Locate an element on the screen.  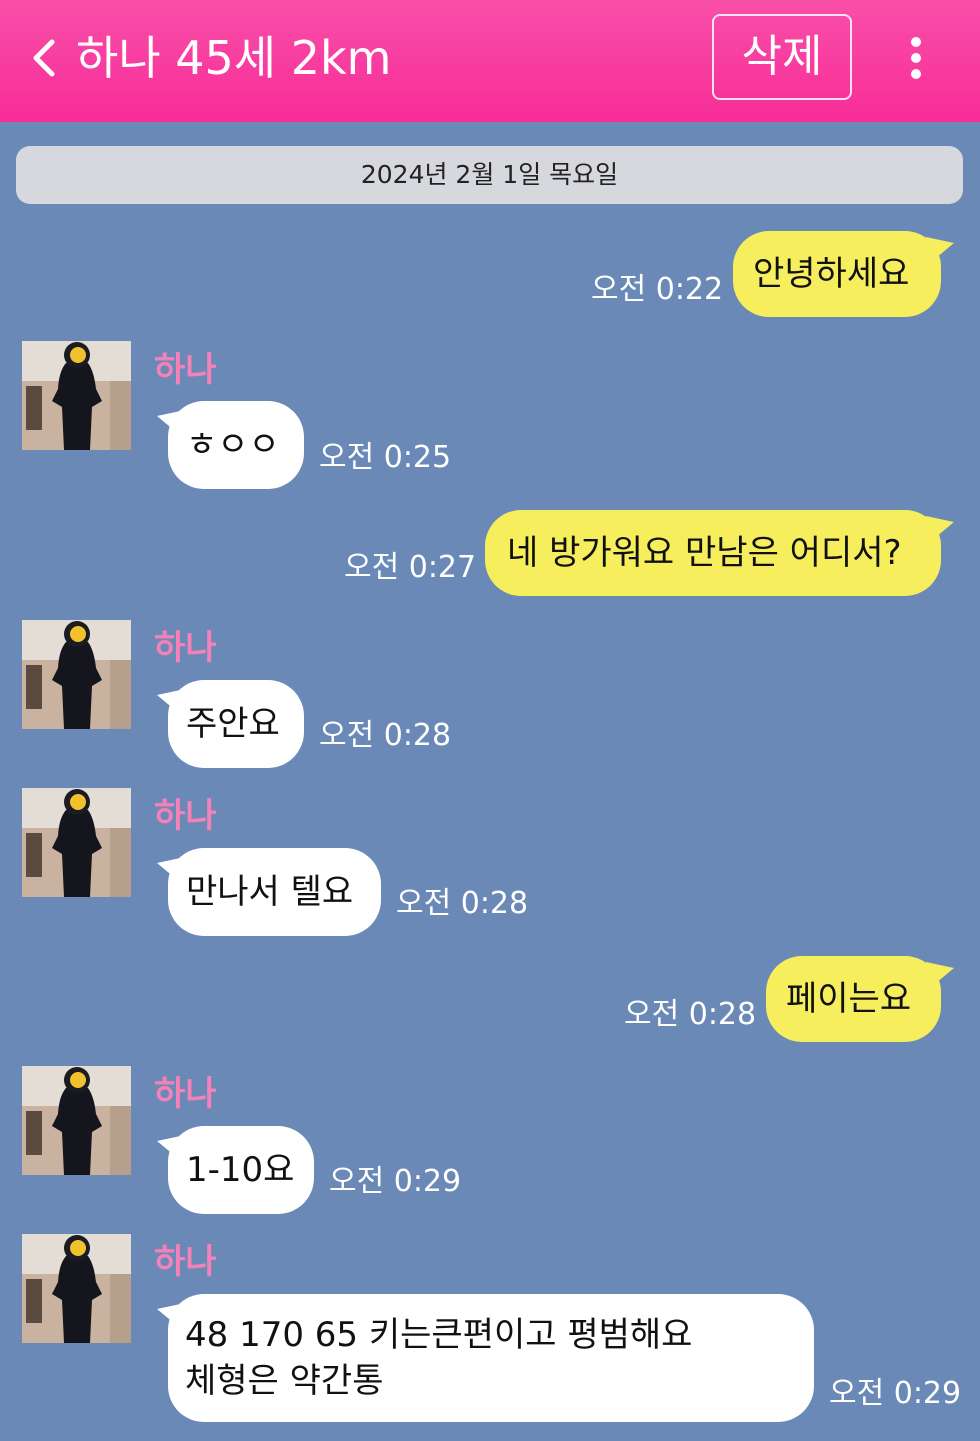
back-arrow-icon is located at coordinates (46, 58).